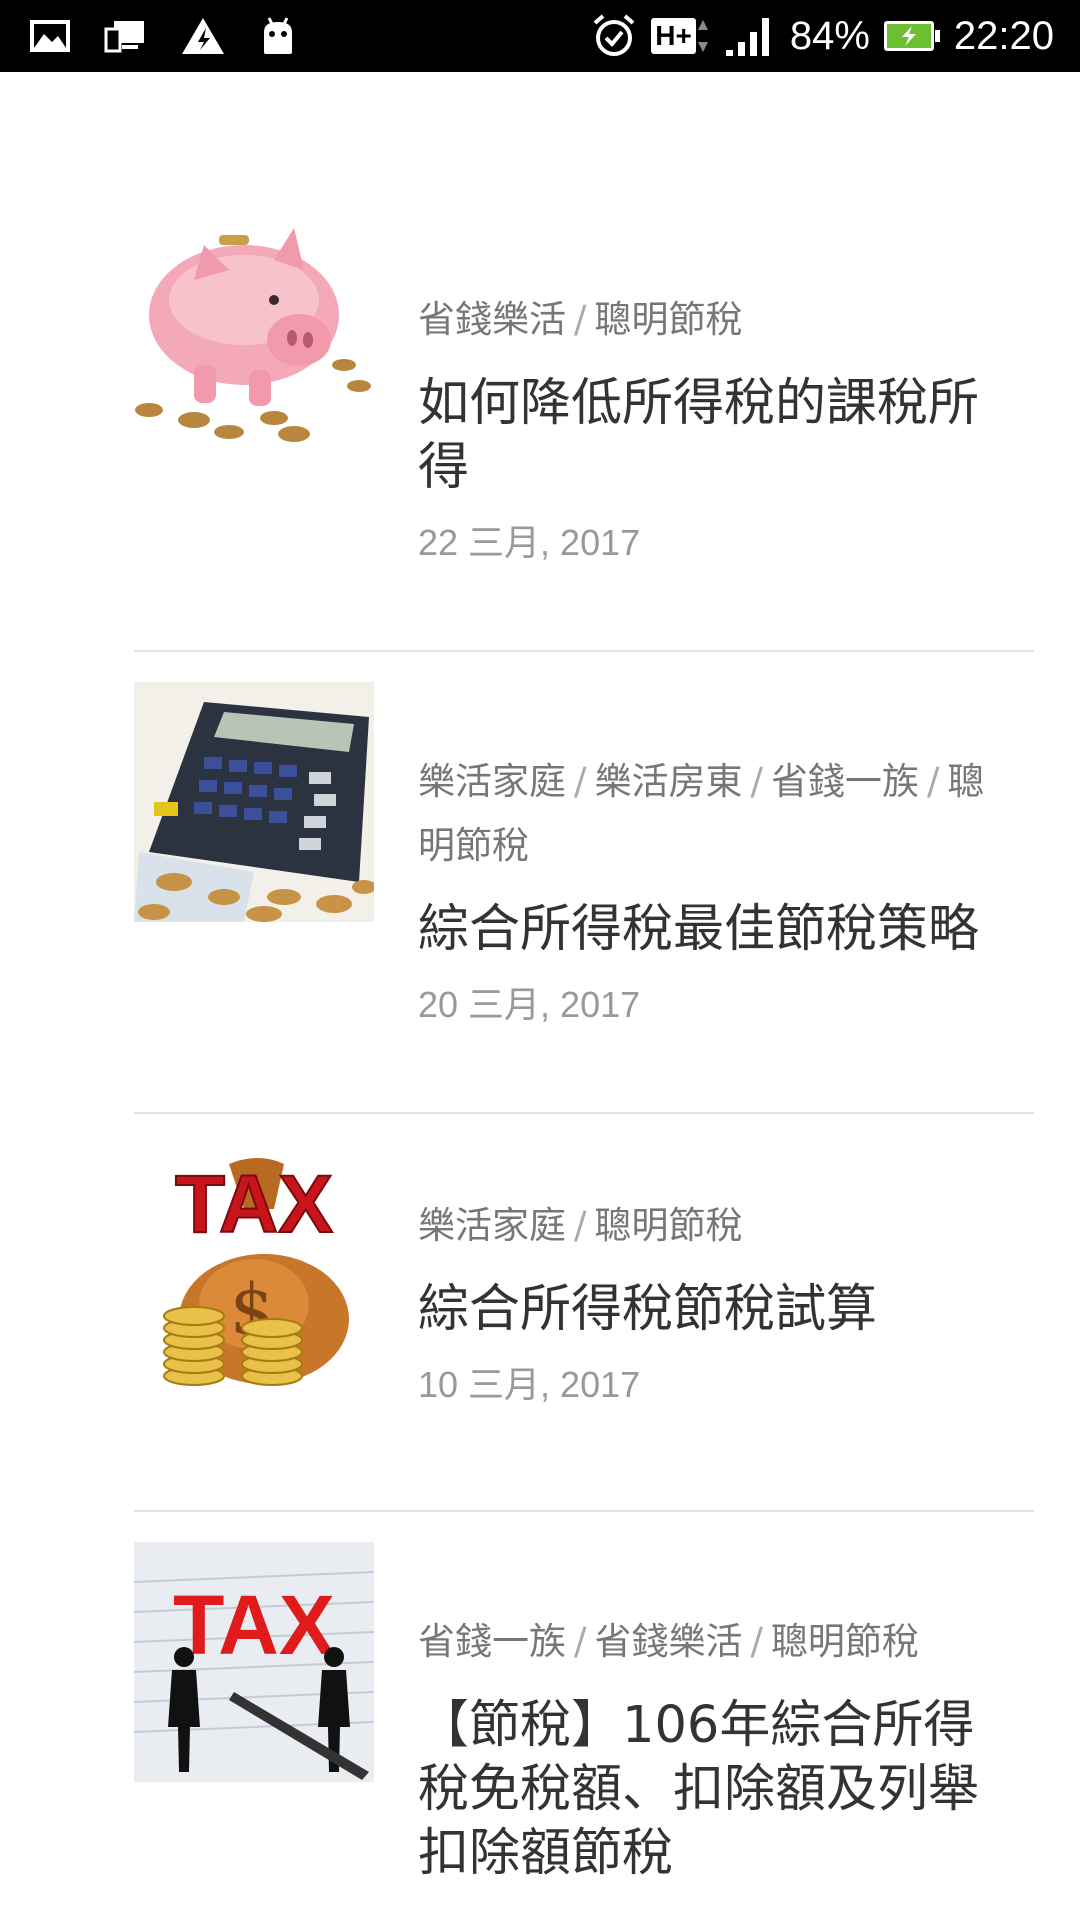 The height and width of the screenshot is (1920, 1080). I want to click on category-link: 樂活房東, so click(668, 781).